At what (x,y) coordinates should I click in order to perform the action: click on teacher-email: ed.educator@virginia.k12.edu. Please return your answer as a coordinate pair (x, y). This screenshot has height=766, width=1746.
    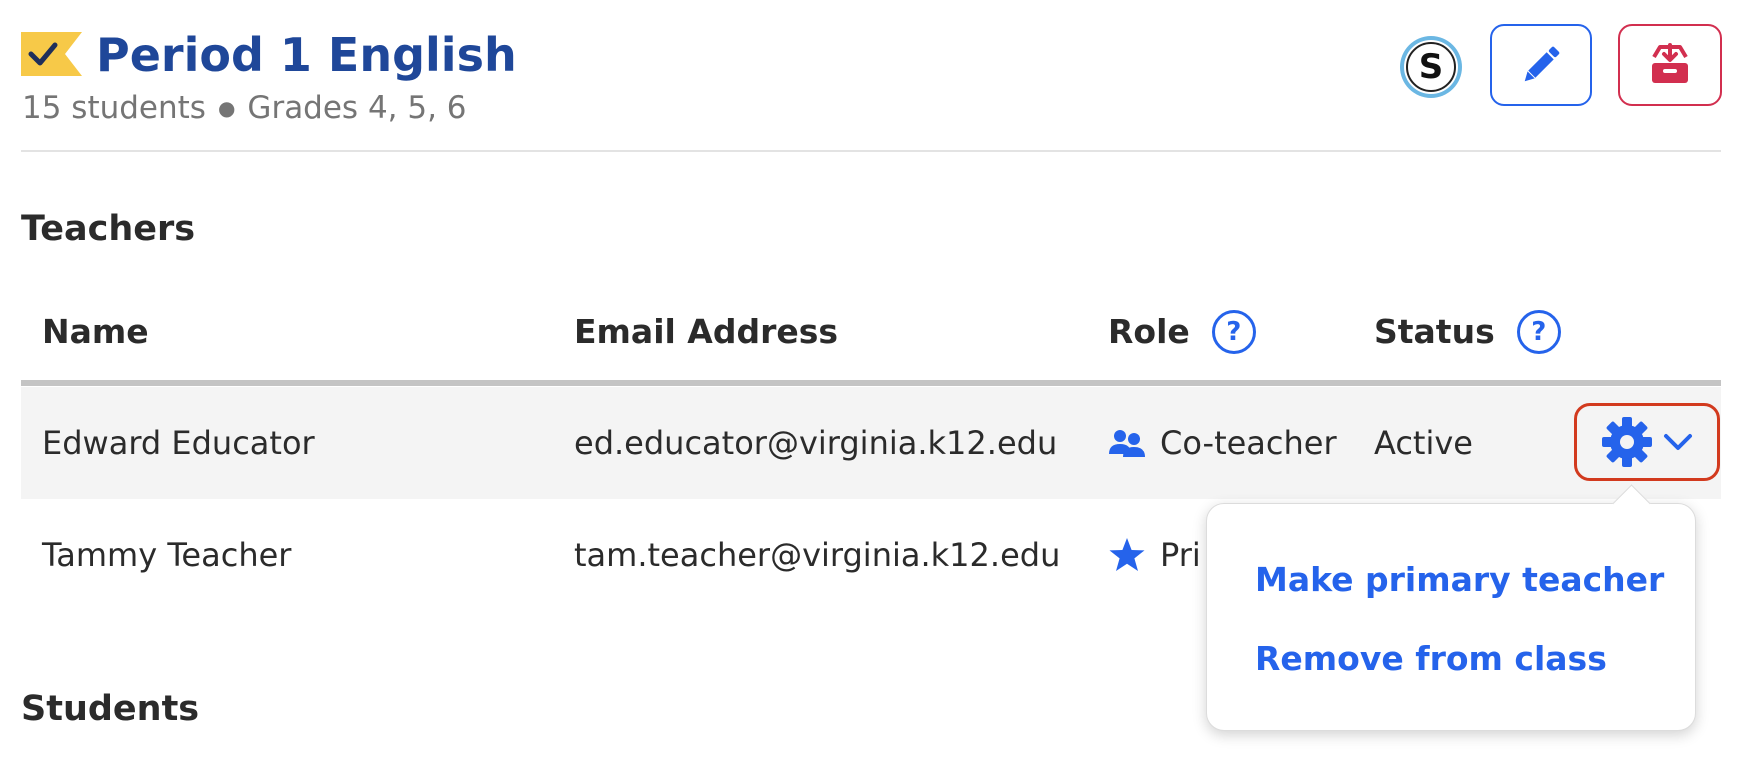
    Looking at the image, I should click on (816, 443).